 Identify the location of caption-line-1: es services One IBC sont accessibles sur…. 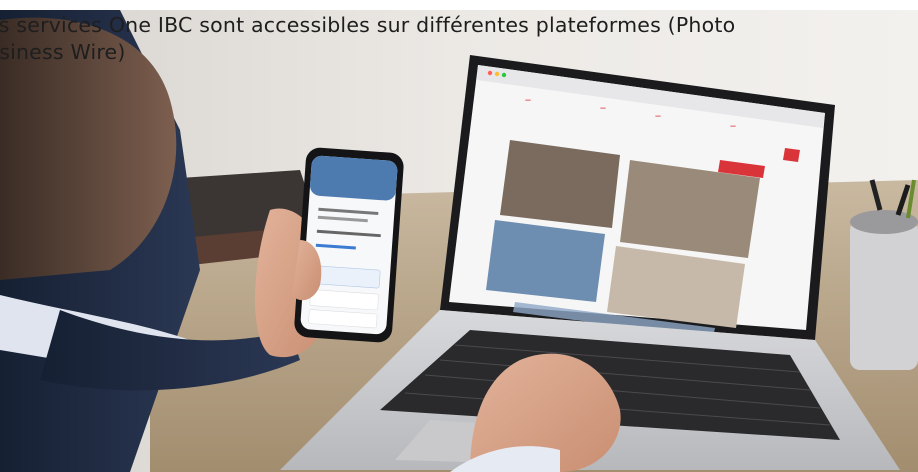
(368, 25).